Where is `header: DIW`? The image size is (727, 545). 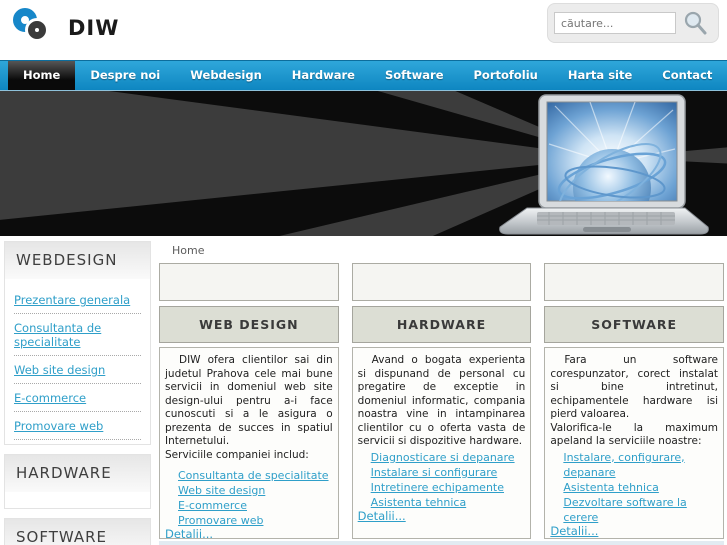
header: DIW is located at coordinates (363, 30).